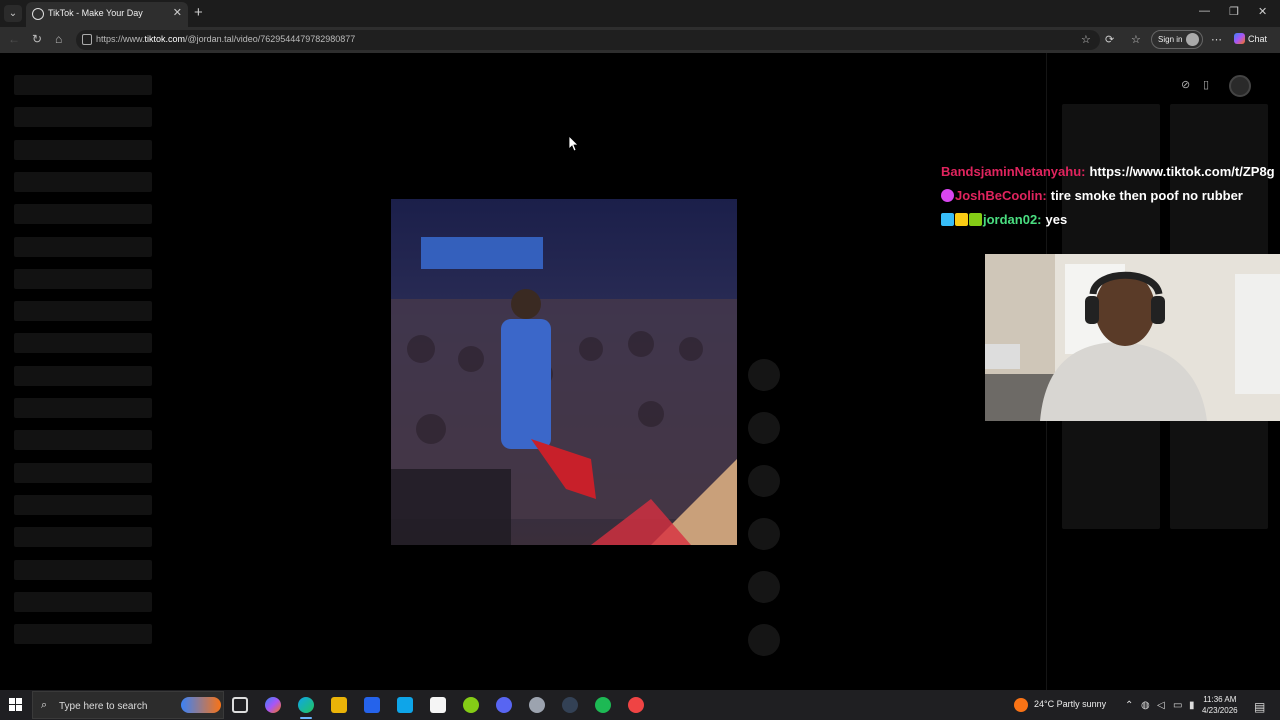  What do you see at coordinates (95, 13) in the screenshot?
I see `tab-title: TikTok - Make Your Day` at bounding box center [95, 13].